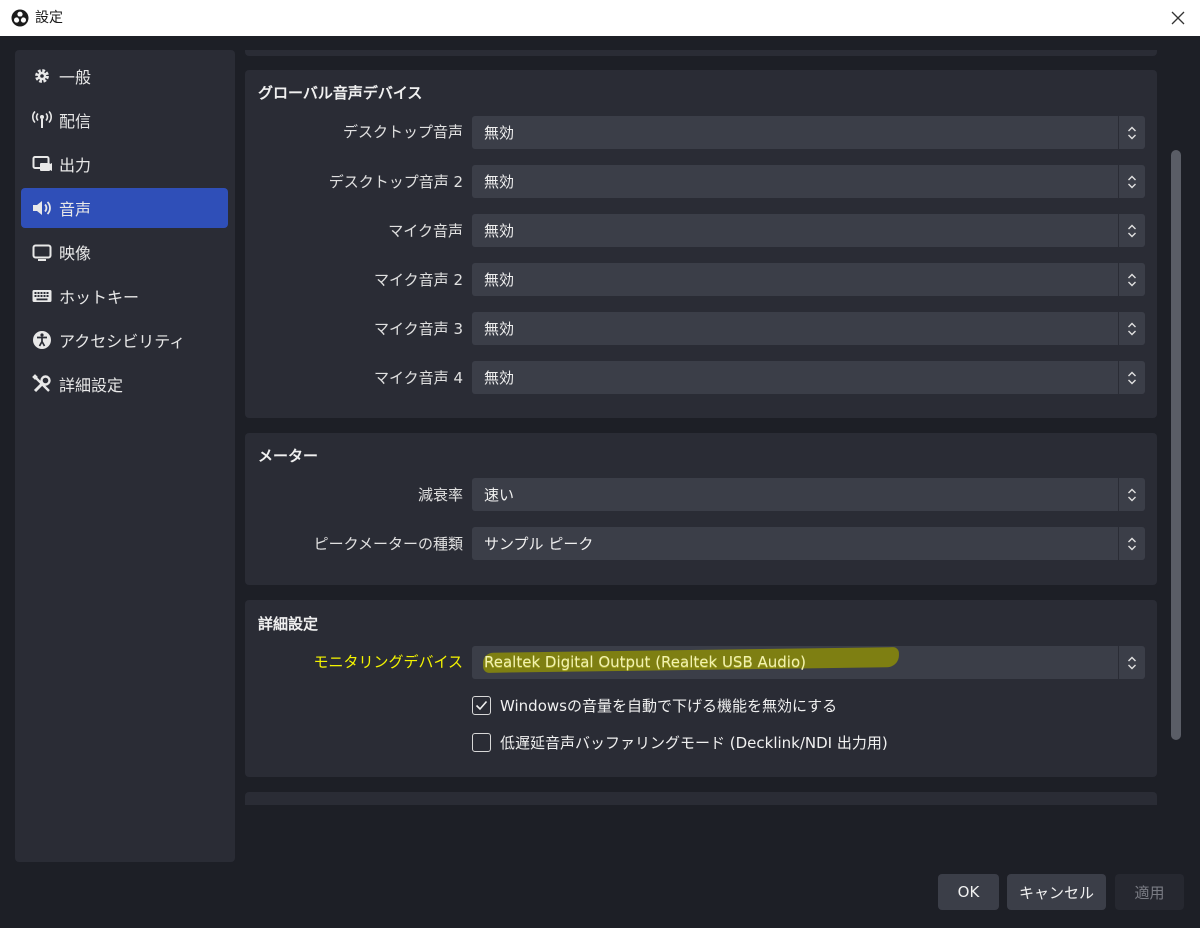 Image resolution: width=1200 pixels, height=928 pixels. What do you see at coordinates (42, 252) in the screenshot?
I see `monitor-icon` at bounding box center [42, 252].